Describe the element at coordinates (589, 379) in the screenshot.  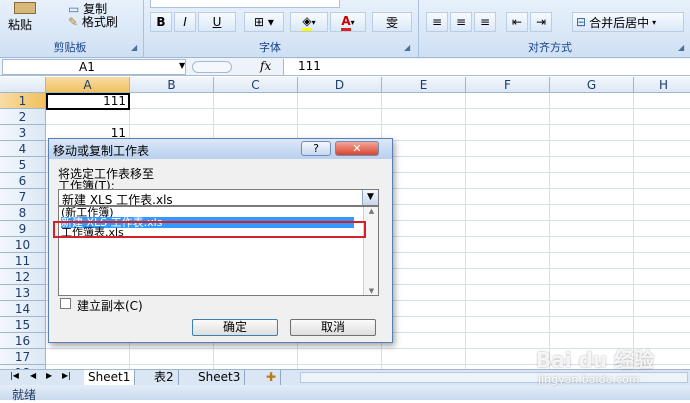
I see `watermark-url: jingyan.baidu.com` at that location.